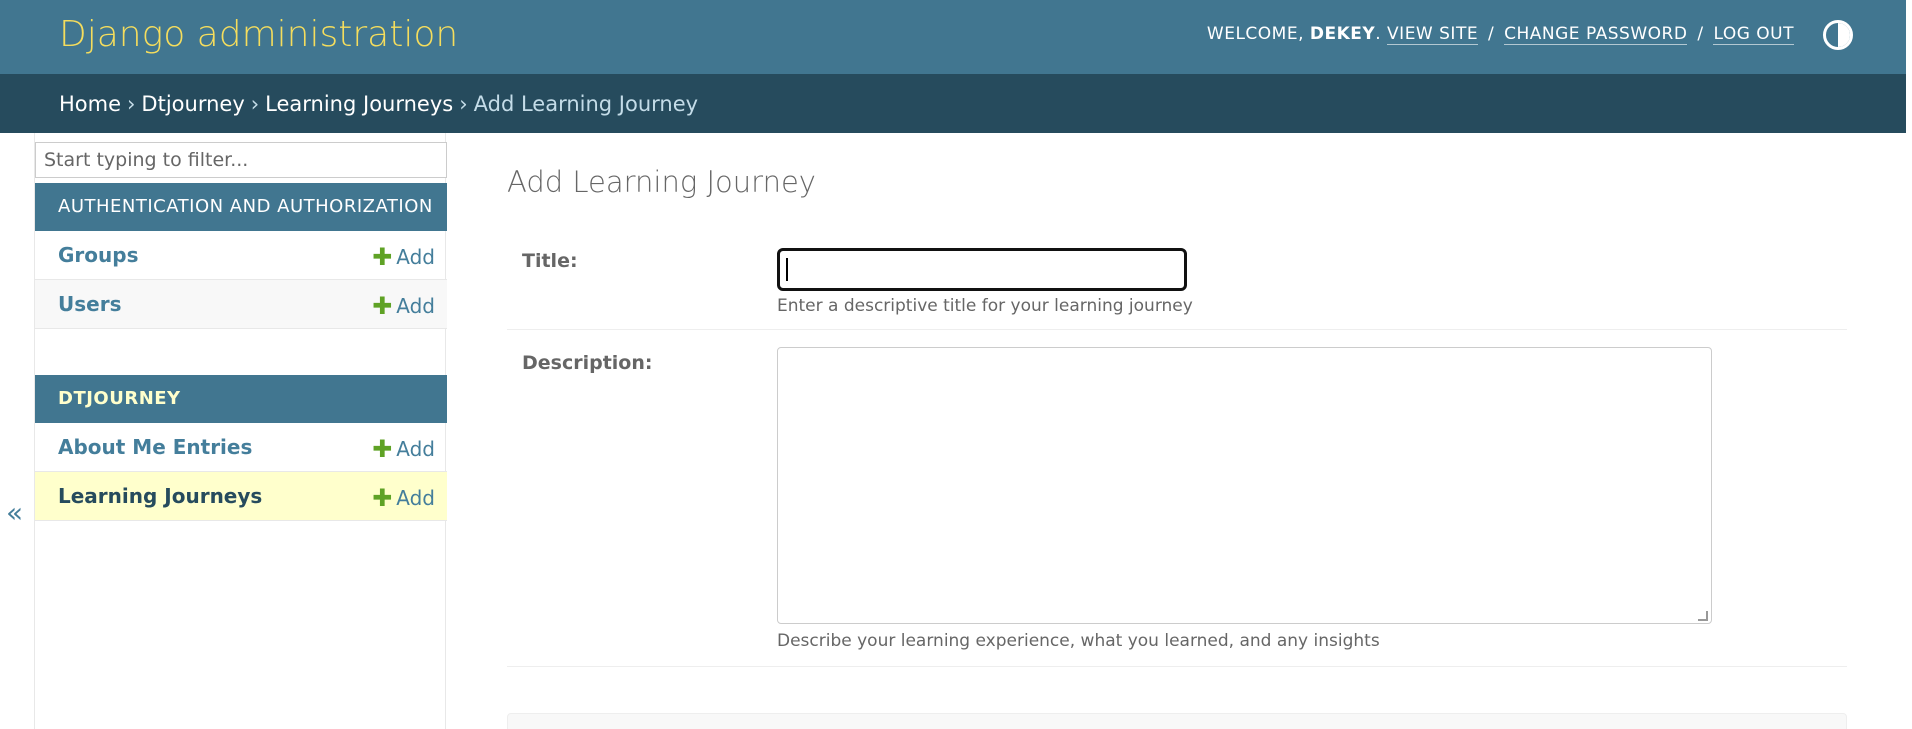  What do you see at coordinates (90, 104) in the screenshot?
I see `breadcrumb-home: Home` at bounding box center [90, 104].